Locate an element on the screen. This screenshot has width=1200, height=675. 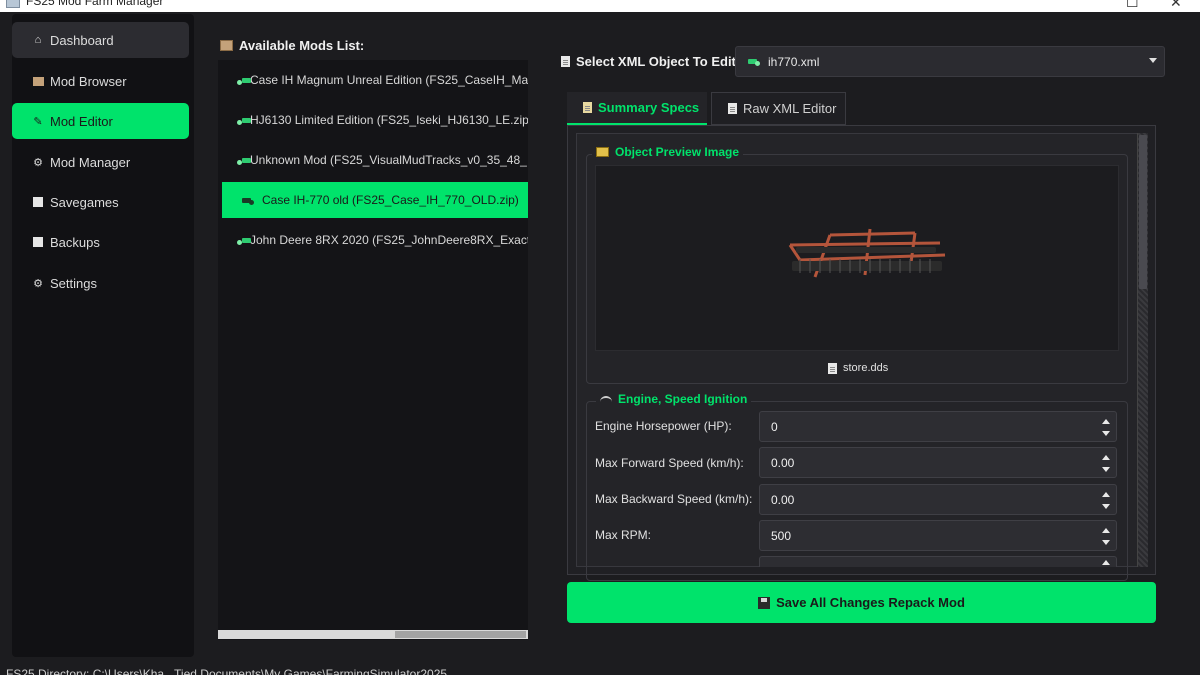
preview-file-label: store.dds is located at coordinates (858, 368).